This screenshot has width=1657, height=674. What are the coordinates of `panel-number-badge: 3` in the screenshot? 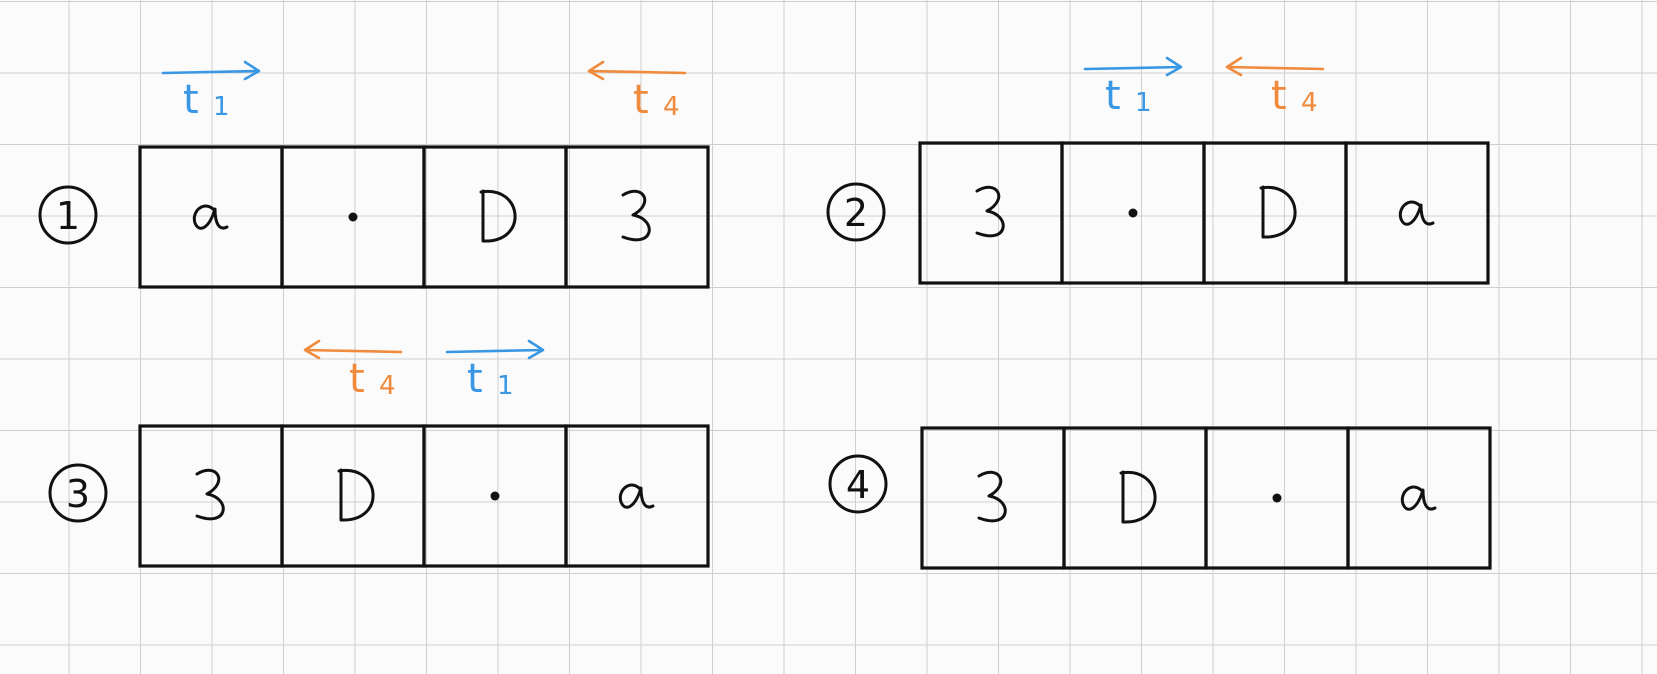 It's located at (78, 493).